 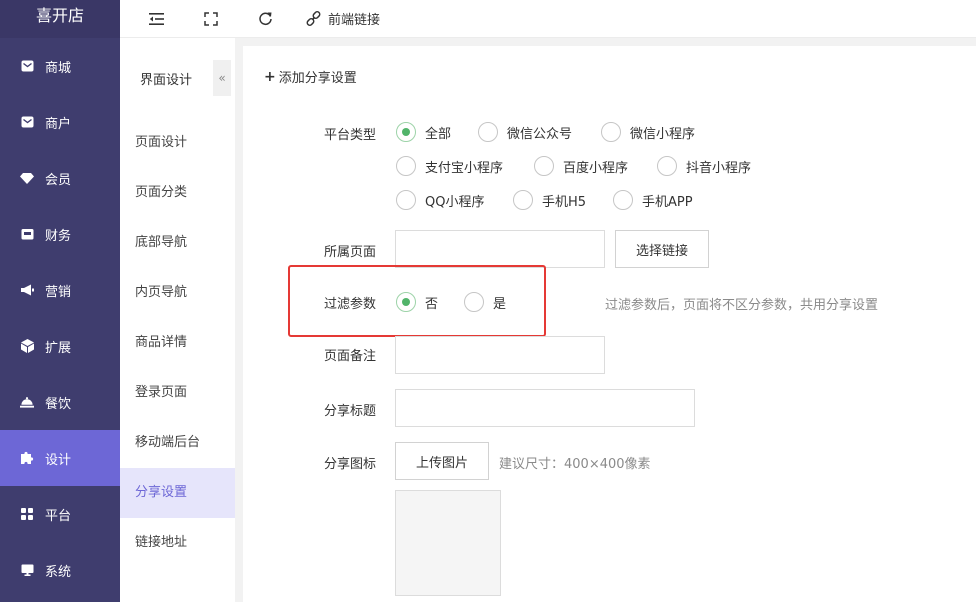 What do you see at coordinates (417, 302) in the screenshot?
I see `filter-radio-no: 否` at bounding box center [417, 302].